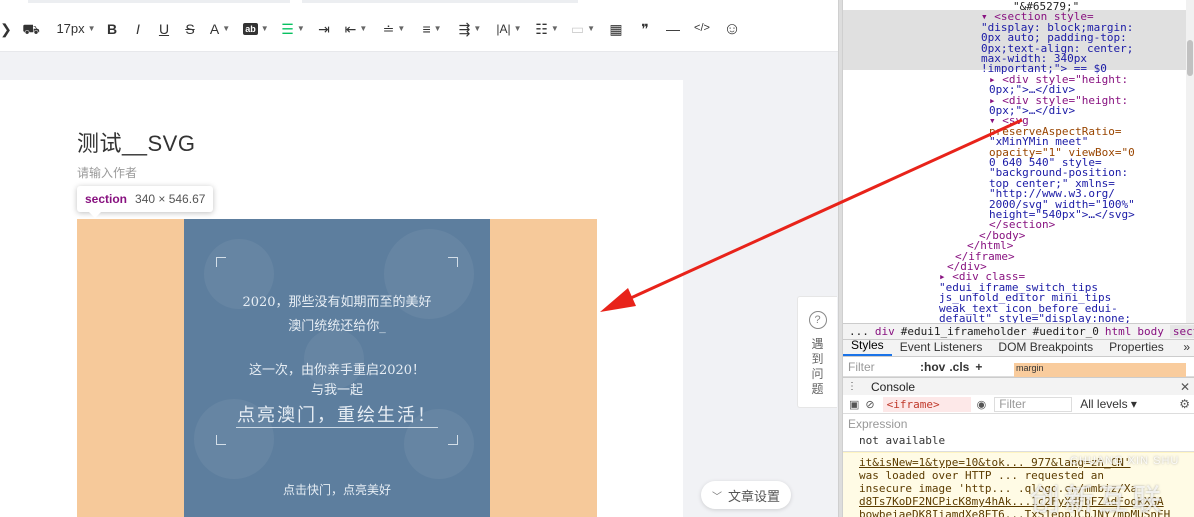  What do you see at coordinates (852, 386) in the screenshot?
I see `drawer-menu-icon: ⋮` at bounding box center [852, 386].